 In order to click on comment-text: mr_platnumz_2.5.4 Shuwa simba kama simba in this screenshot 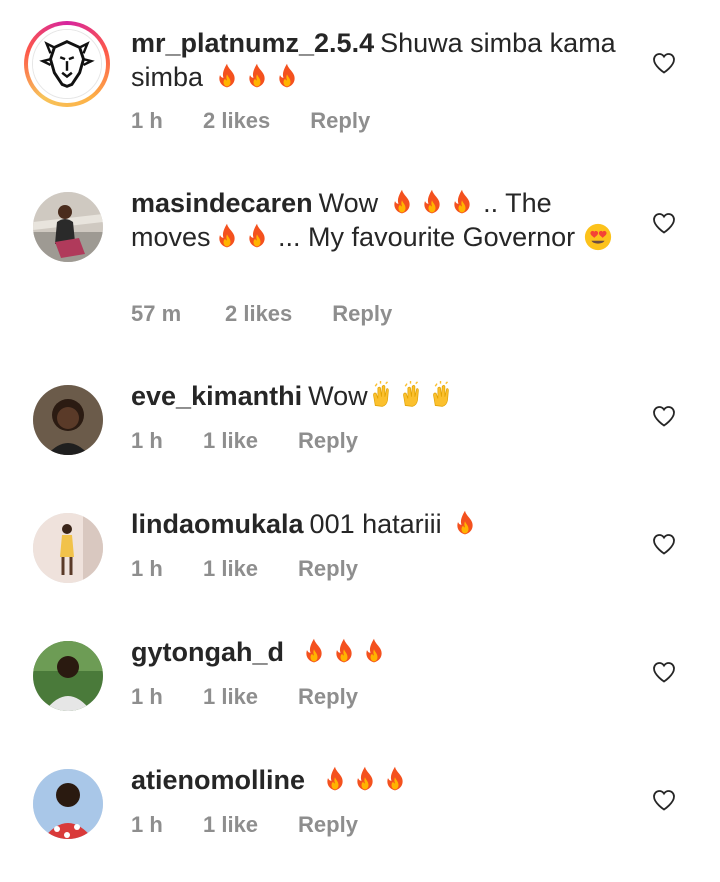, I will do `click(381, 60)`.